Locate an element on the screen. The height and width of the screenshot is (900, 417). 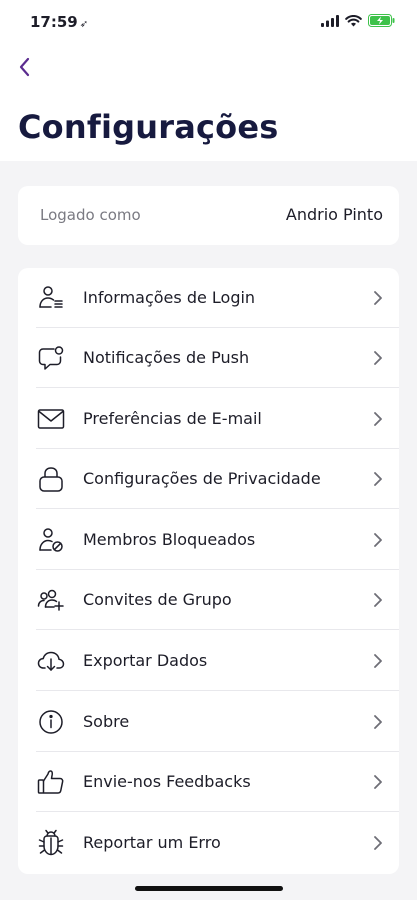
menu-item-push-notifications: Notificações de Push is located at coordinates (208, 358).